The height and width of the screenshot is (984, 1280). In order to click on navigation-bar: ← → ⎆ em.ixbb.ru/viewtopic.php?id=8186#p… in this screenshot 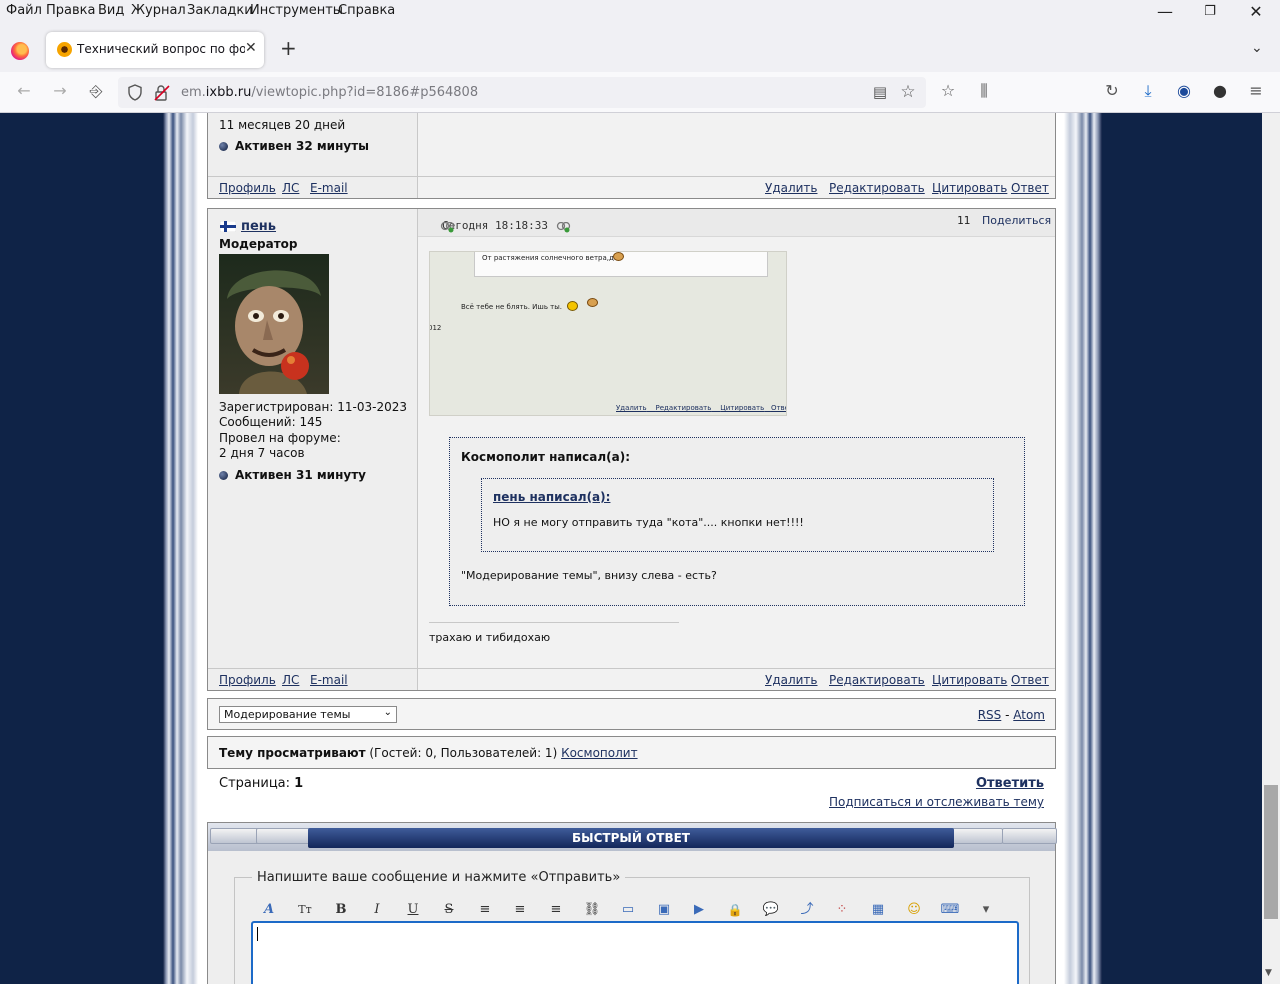, I will do `click(640, 92)`.